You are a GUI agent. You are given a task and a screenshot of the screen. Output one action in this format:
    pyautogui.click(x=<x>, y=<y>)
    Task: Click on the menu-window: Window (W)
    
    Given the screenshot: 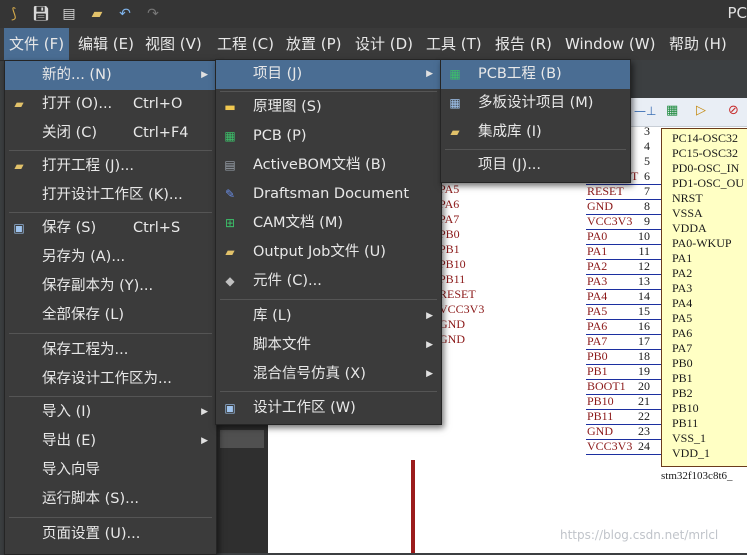 What is the action you would take?
    pyautogui.click(x=610, y=44)
    